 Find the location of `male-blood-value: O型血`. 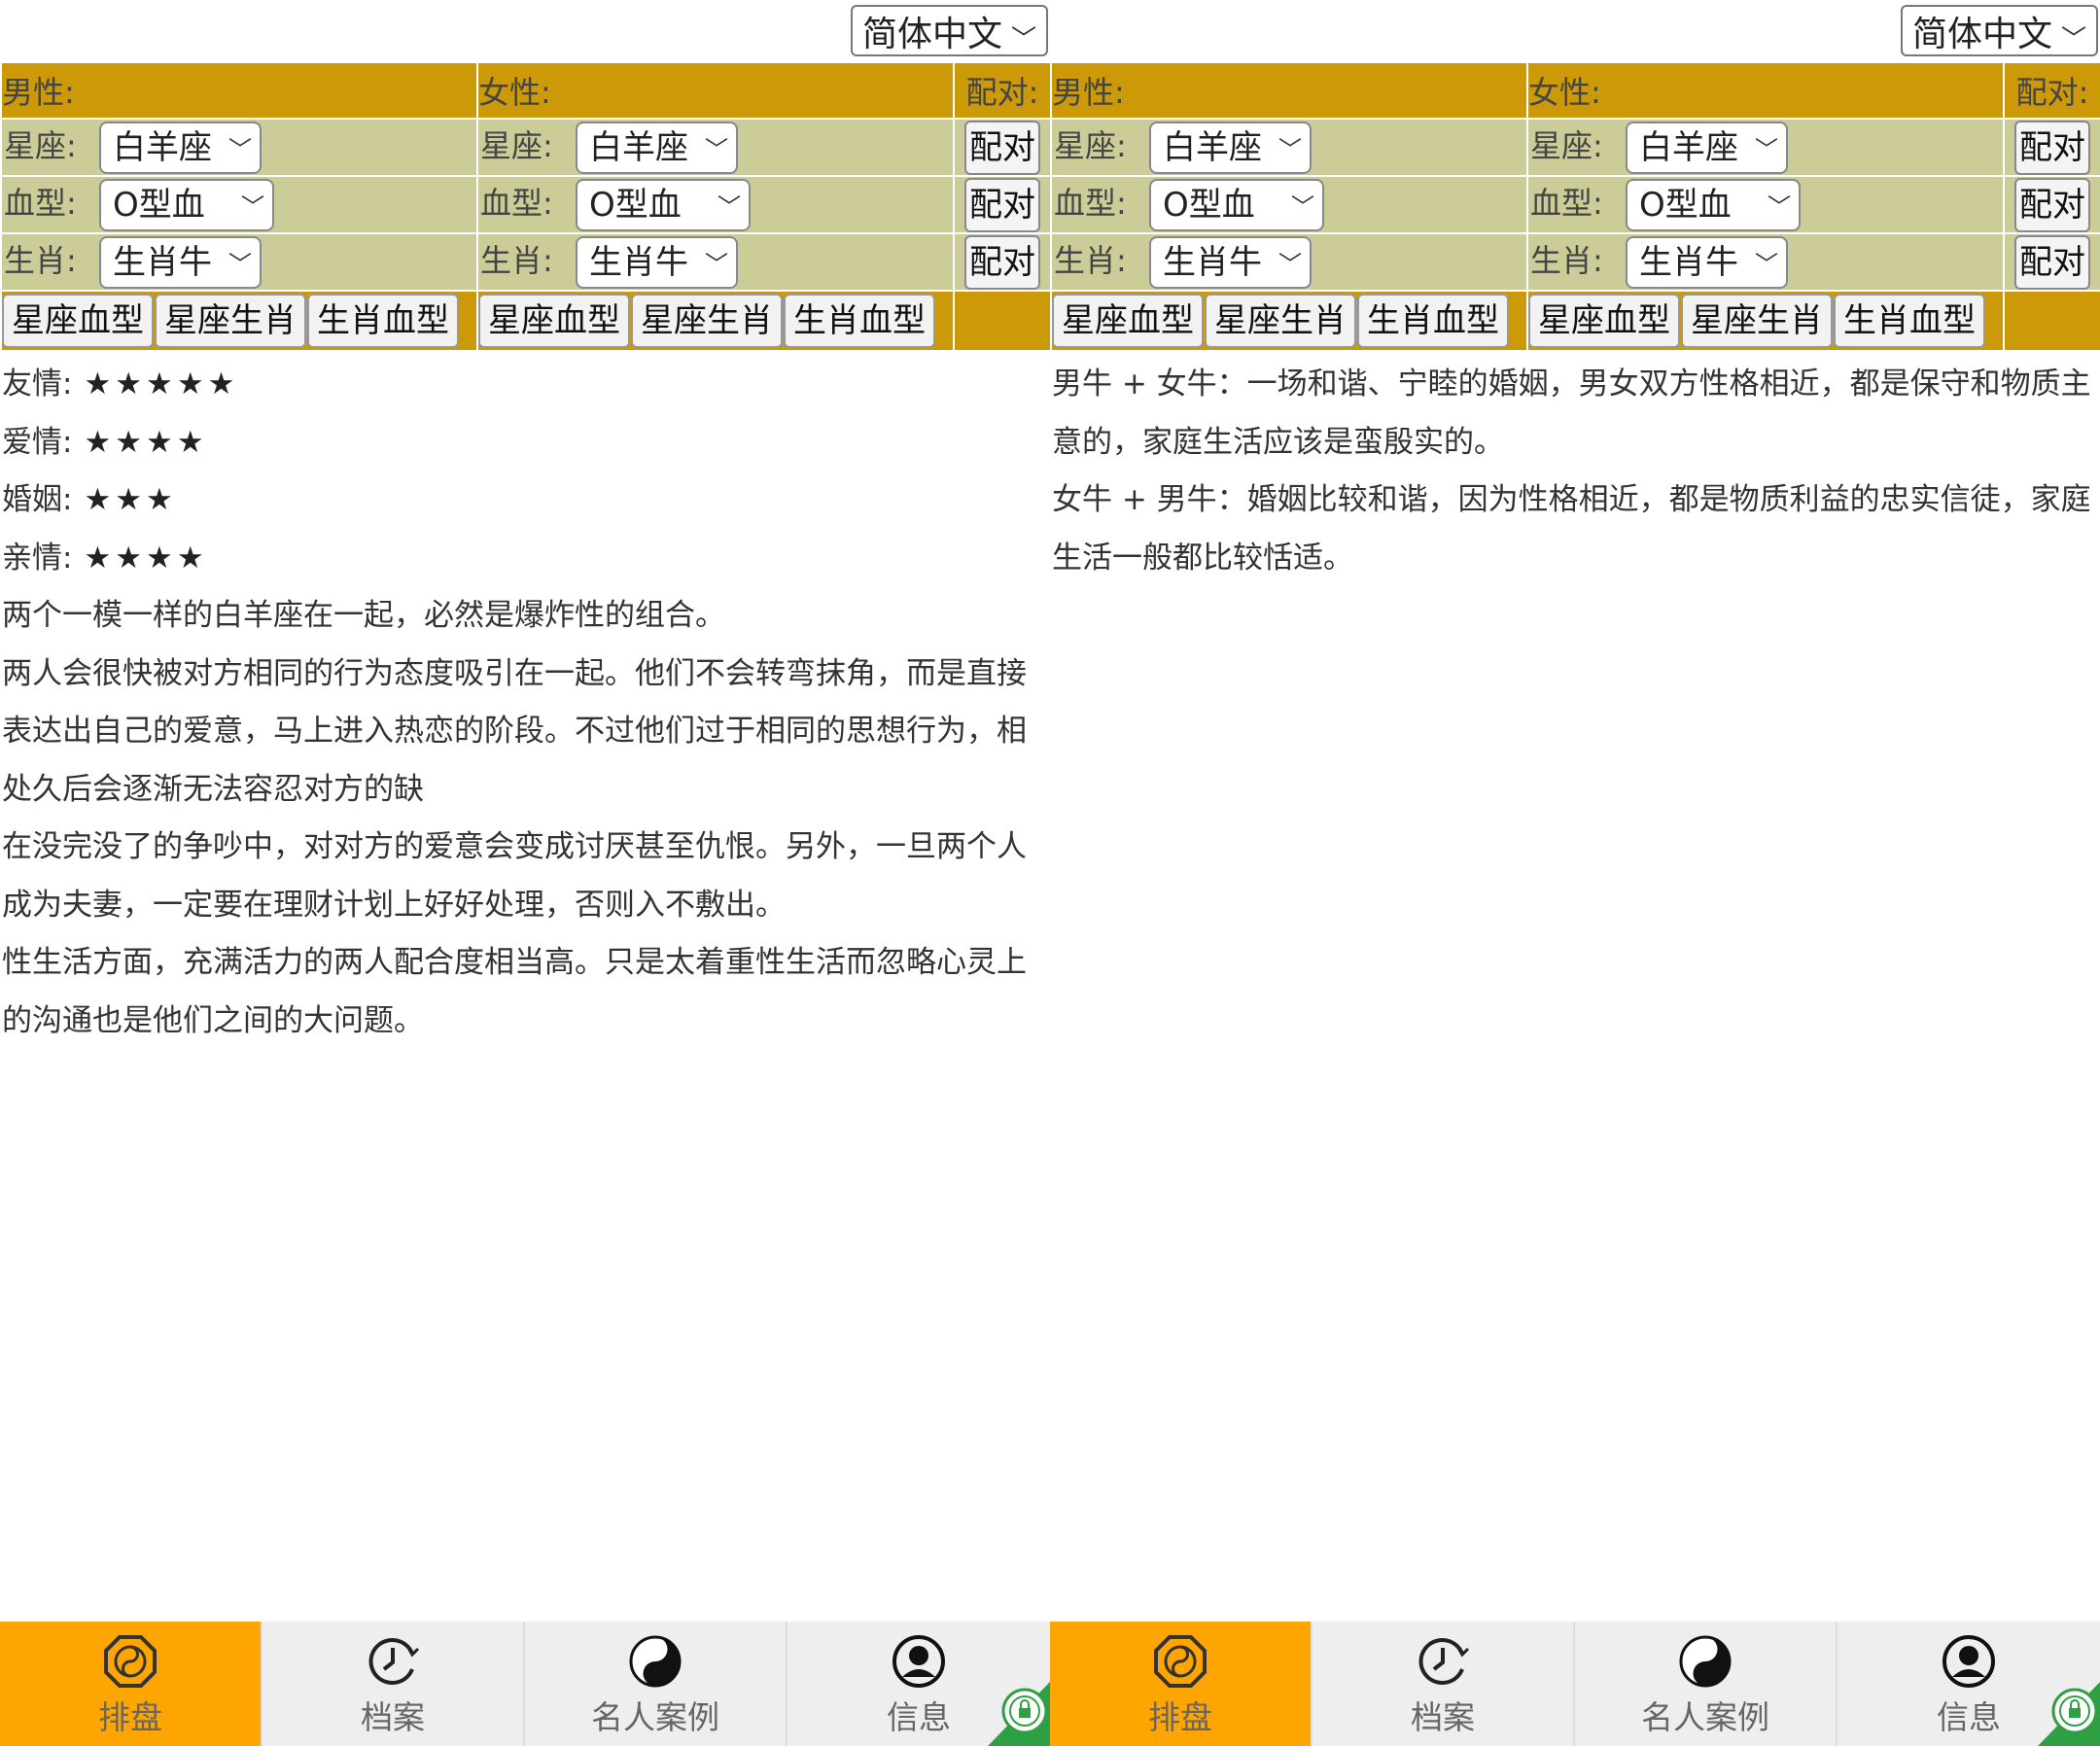

male-blood-value: O型血 is located at coordinates (1209, 205).